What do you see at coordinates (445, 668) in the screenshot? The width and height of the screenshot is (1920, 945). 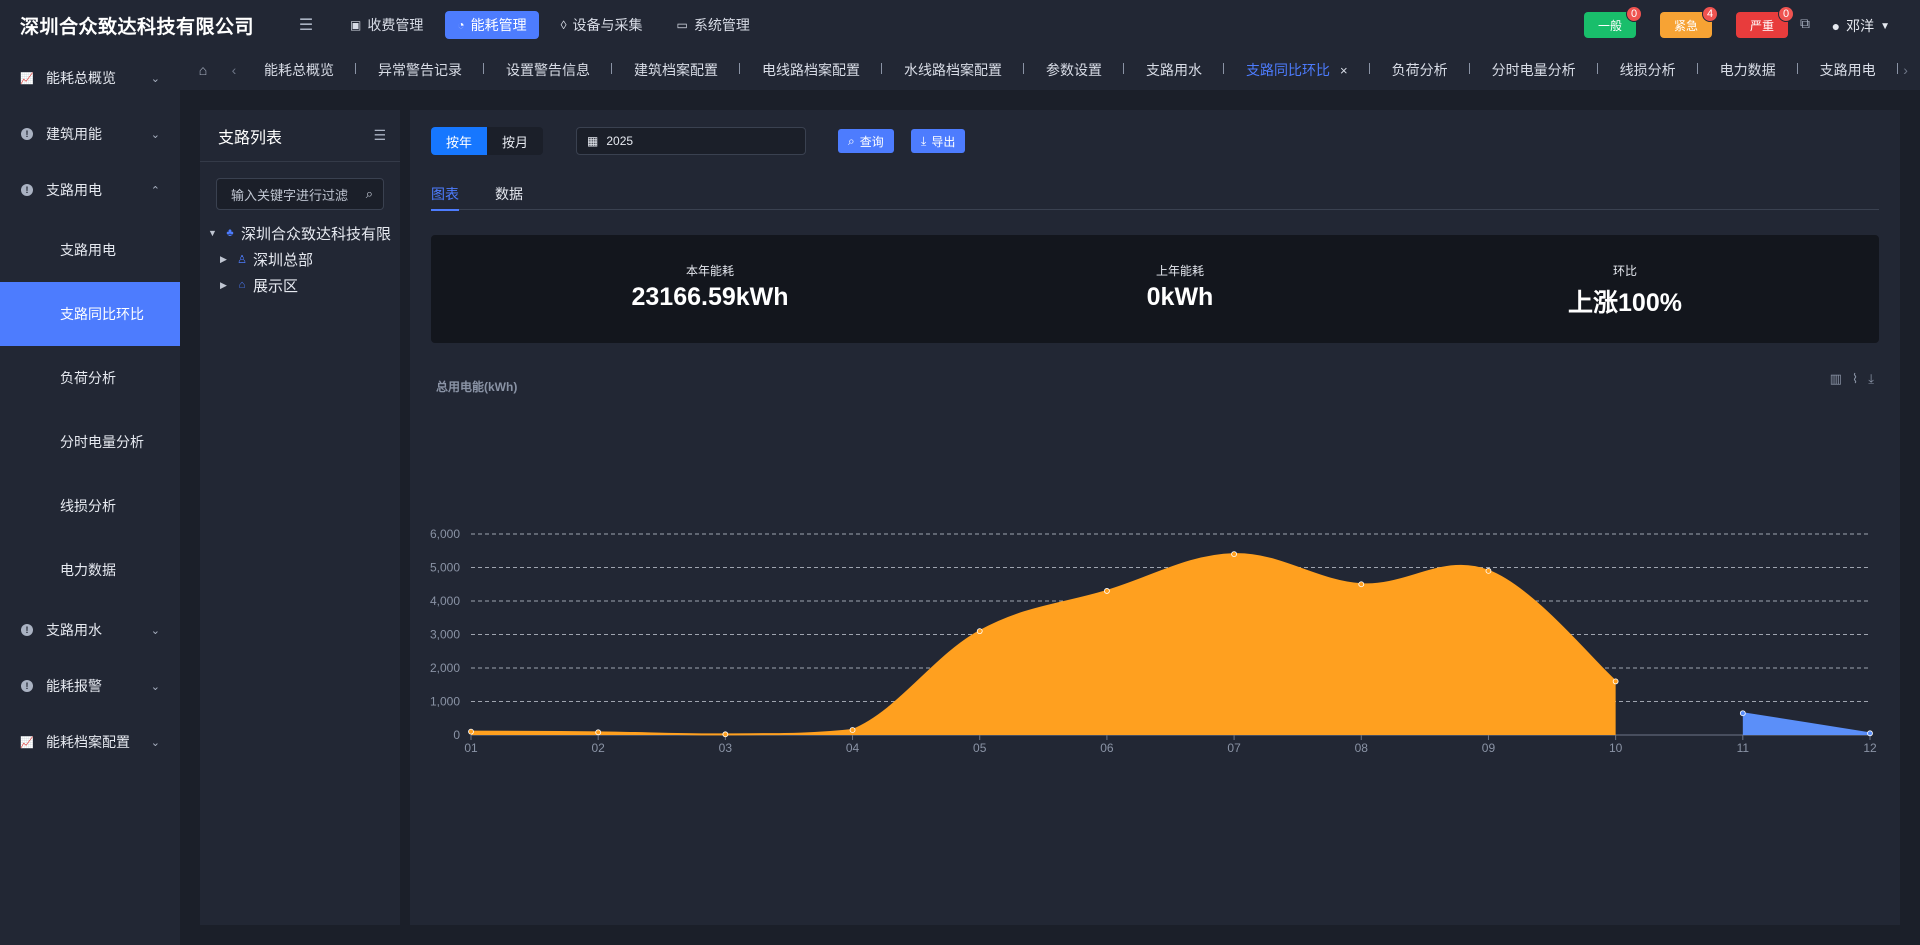 I see `y-tick-label: 2,000` at bounding box center [445, 668].